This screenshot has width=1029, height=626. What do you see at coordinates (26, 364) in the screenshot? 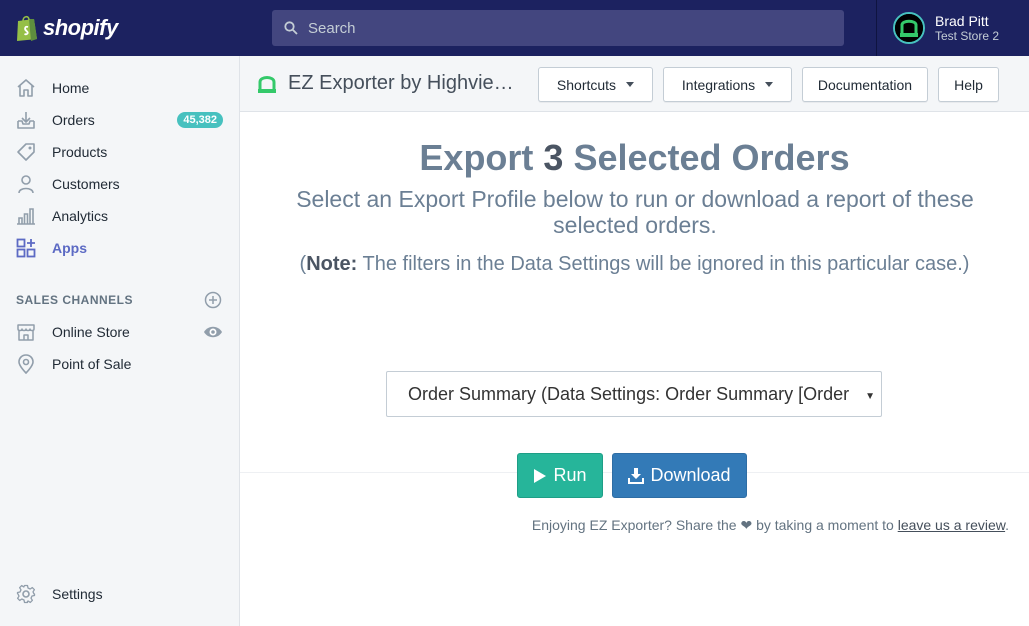
I see `location-pin-icon` at bounding box center [26, 364].